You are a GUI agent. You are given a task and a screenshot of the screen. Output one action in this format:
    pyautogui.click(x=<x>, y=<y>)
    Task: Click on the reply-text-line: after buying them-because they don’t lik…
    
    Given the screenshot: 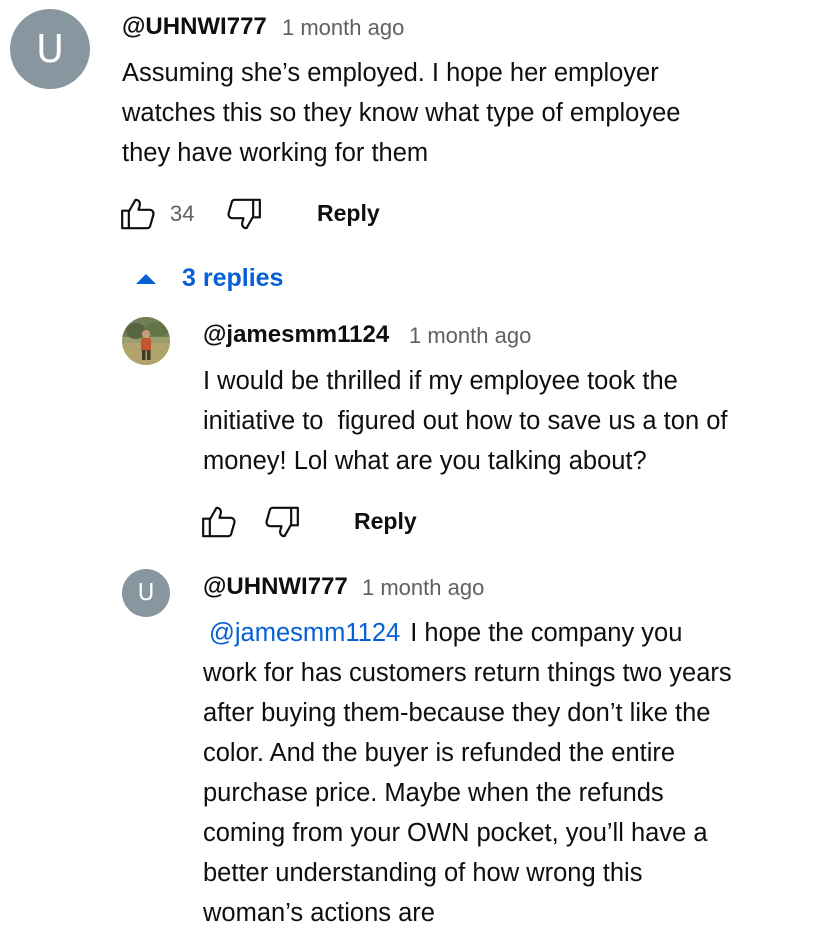 What is the action you would take?
    pyautogui.click(x=457, y=713)
    